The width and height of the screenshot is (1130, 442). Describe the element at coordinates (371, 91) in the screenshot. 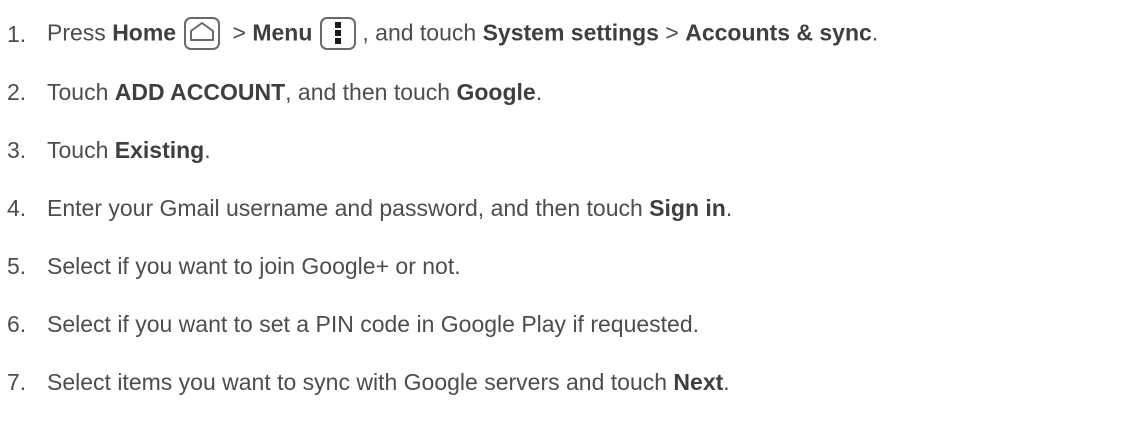

I see `step-text-segment: , and then touch` at that location.